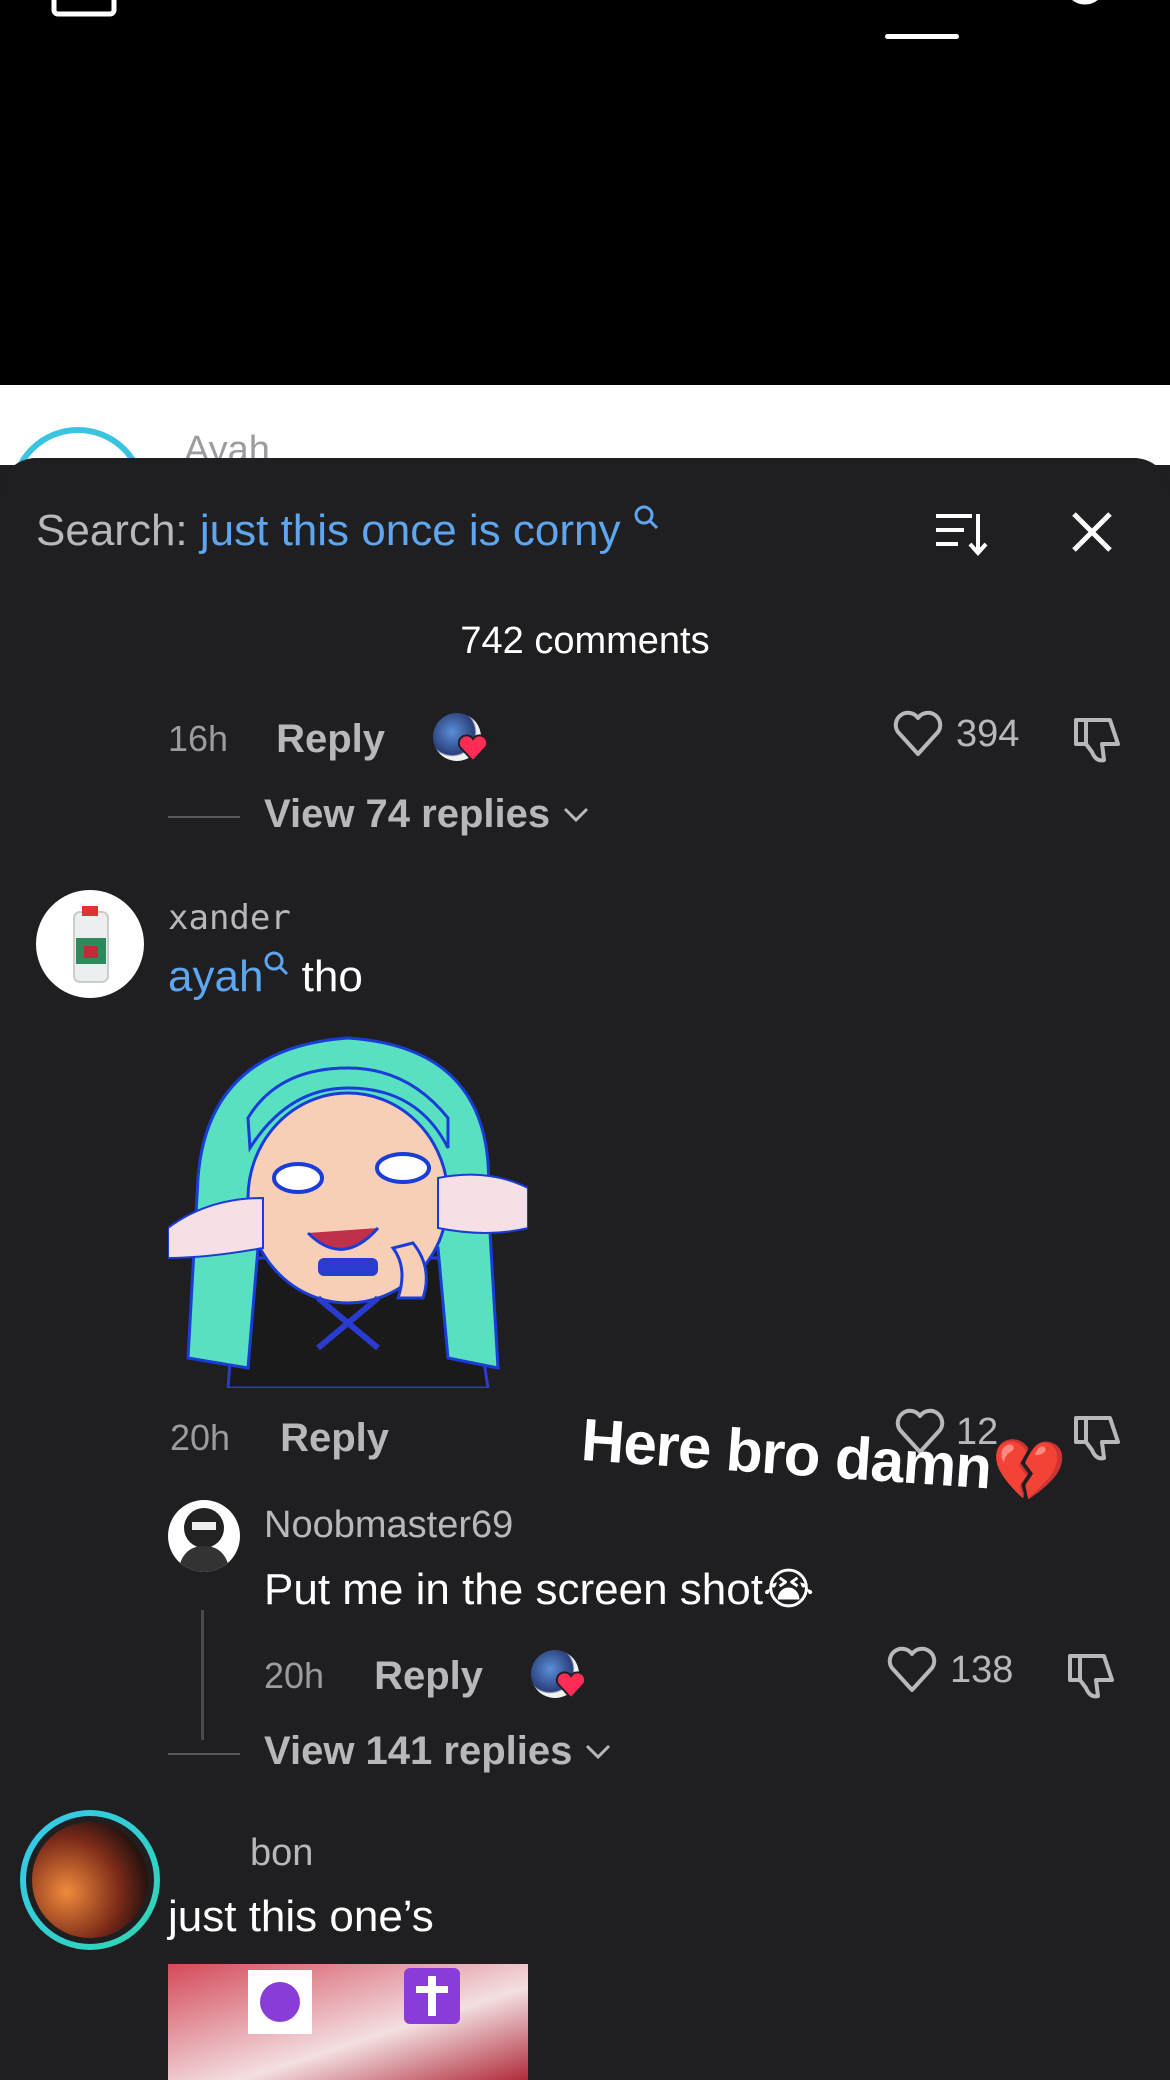  Describe the element at coordinates (410, 530) in the screenshot. I see `search-query: just this once is corny` at that location.